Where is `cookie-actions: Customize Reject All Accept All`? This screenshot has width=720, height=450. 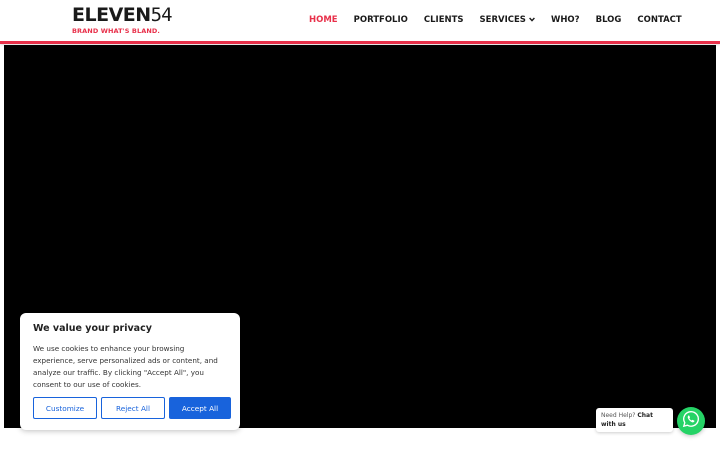 cookie-actions: Customize Reject All Accept All is located at coordinates (132, 408).